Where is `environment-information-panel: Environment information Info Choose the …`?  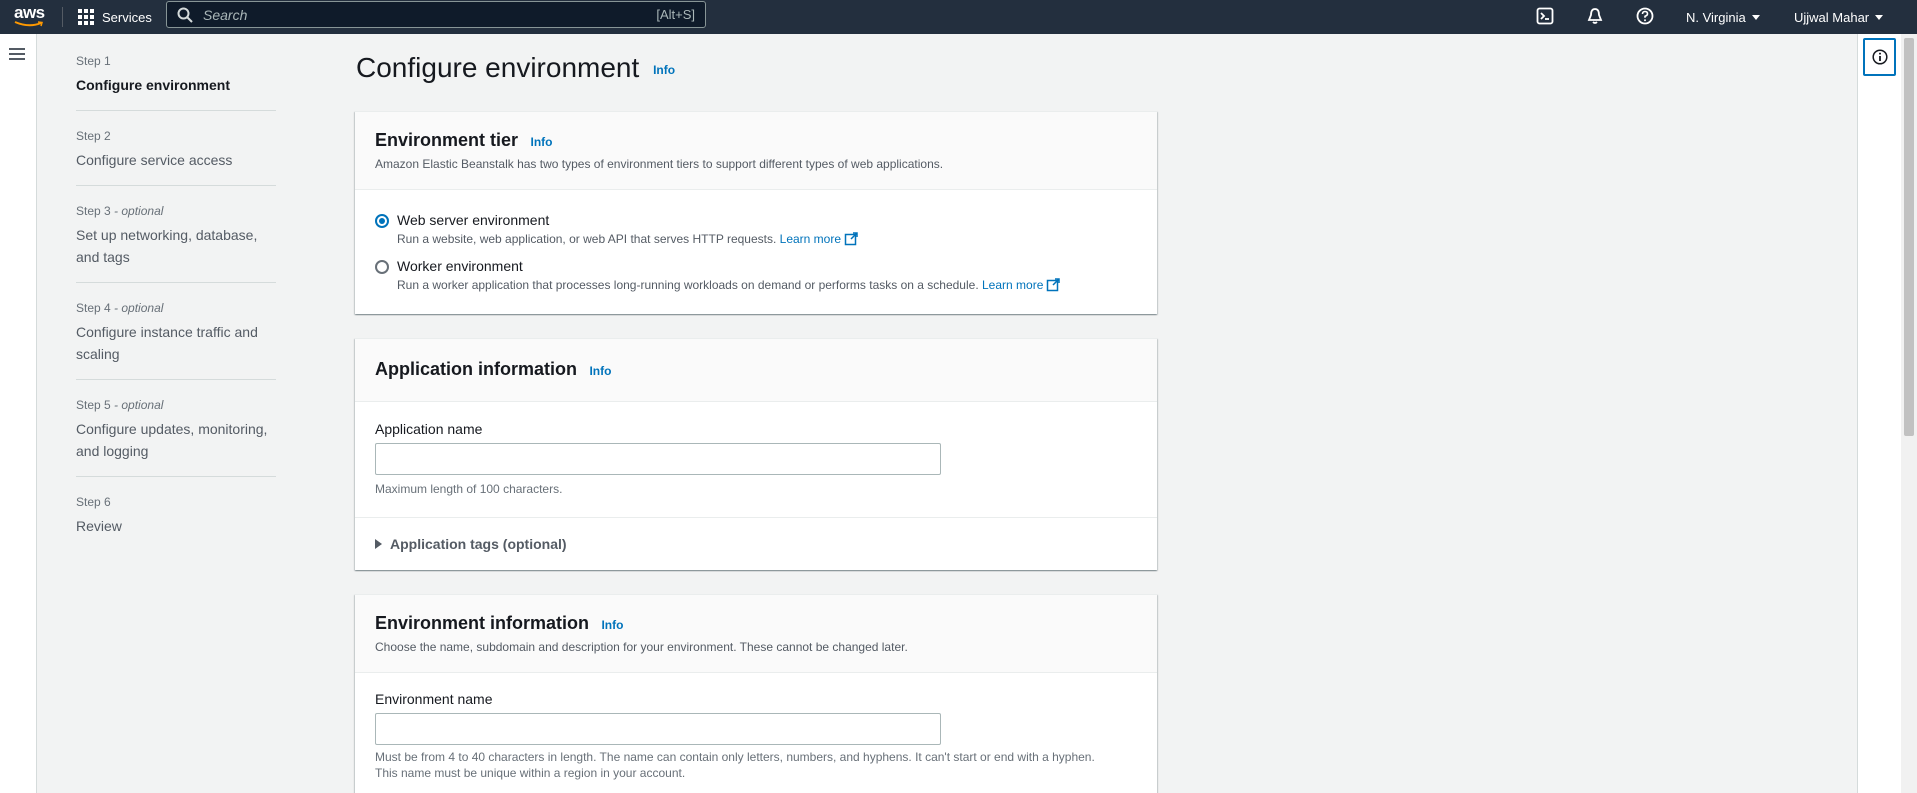 environment-information-panel: Environment information Info Choose the … is located at coordinates (756, 693).